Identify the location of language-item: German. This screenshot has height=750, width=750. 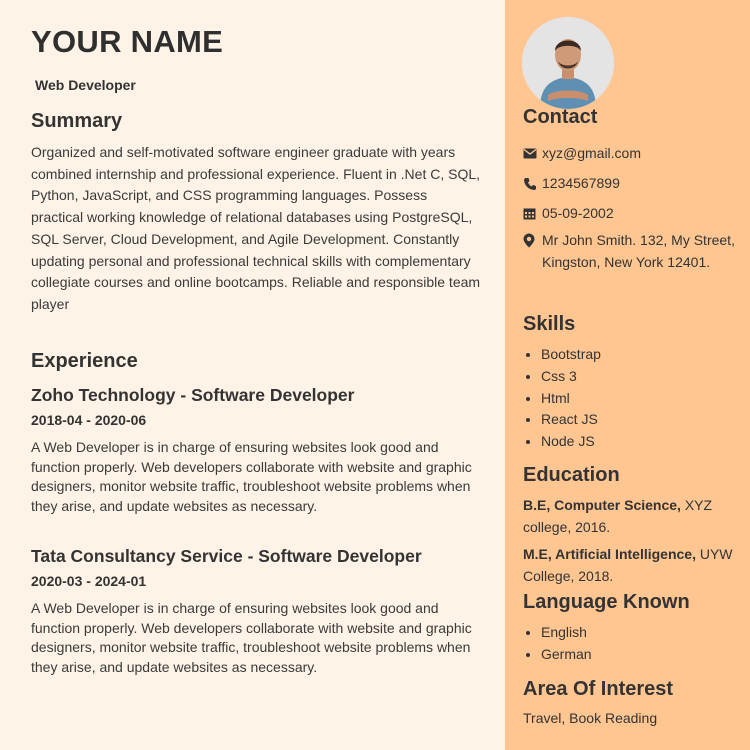
(566, 655).